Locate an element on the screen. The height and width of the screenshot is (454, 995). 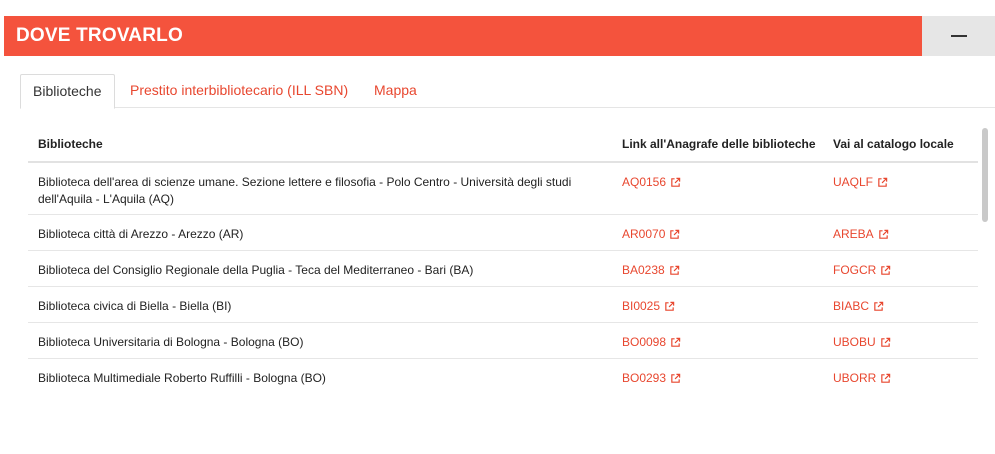
catalog-link: UBOBU is located at coordinates (862, 342).